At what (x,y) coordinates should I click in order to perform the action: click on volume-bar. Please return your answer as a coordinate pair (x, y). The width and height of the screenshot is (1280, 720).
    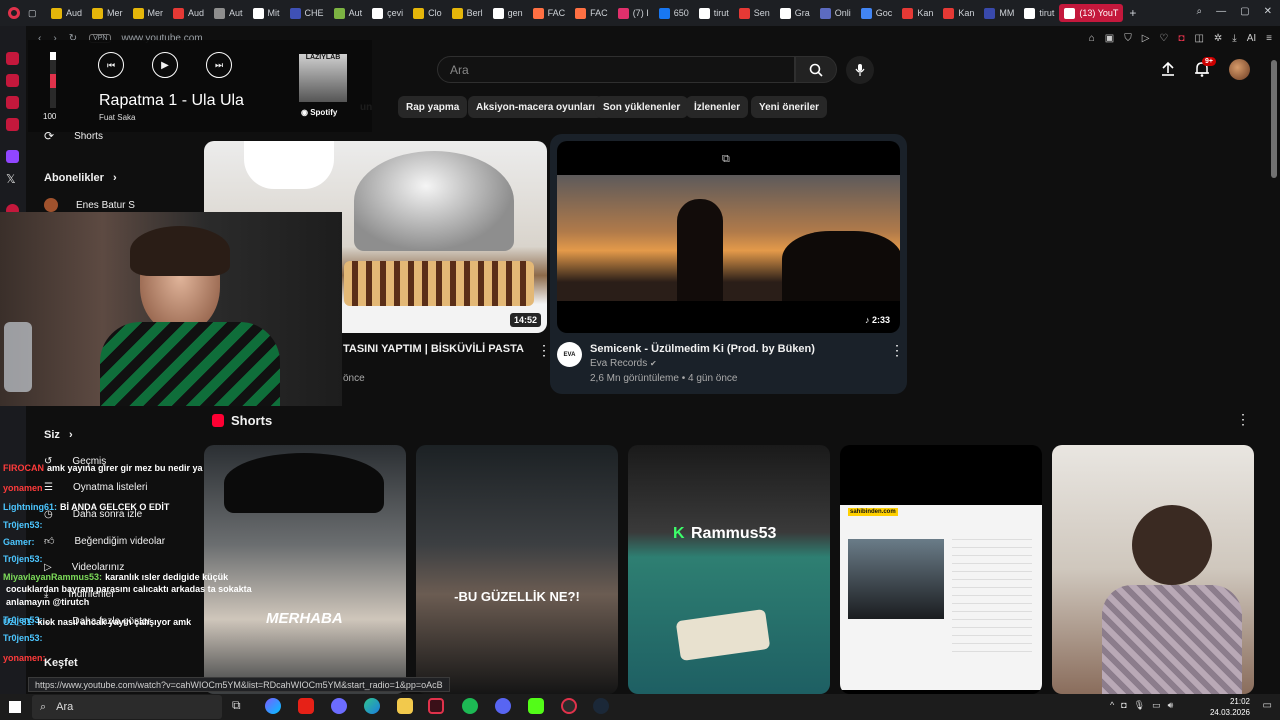
    Looking at the image, I should click on (53, 80).